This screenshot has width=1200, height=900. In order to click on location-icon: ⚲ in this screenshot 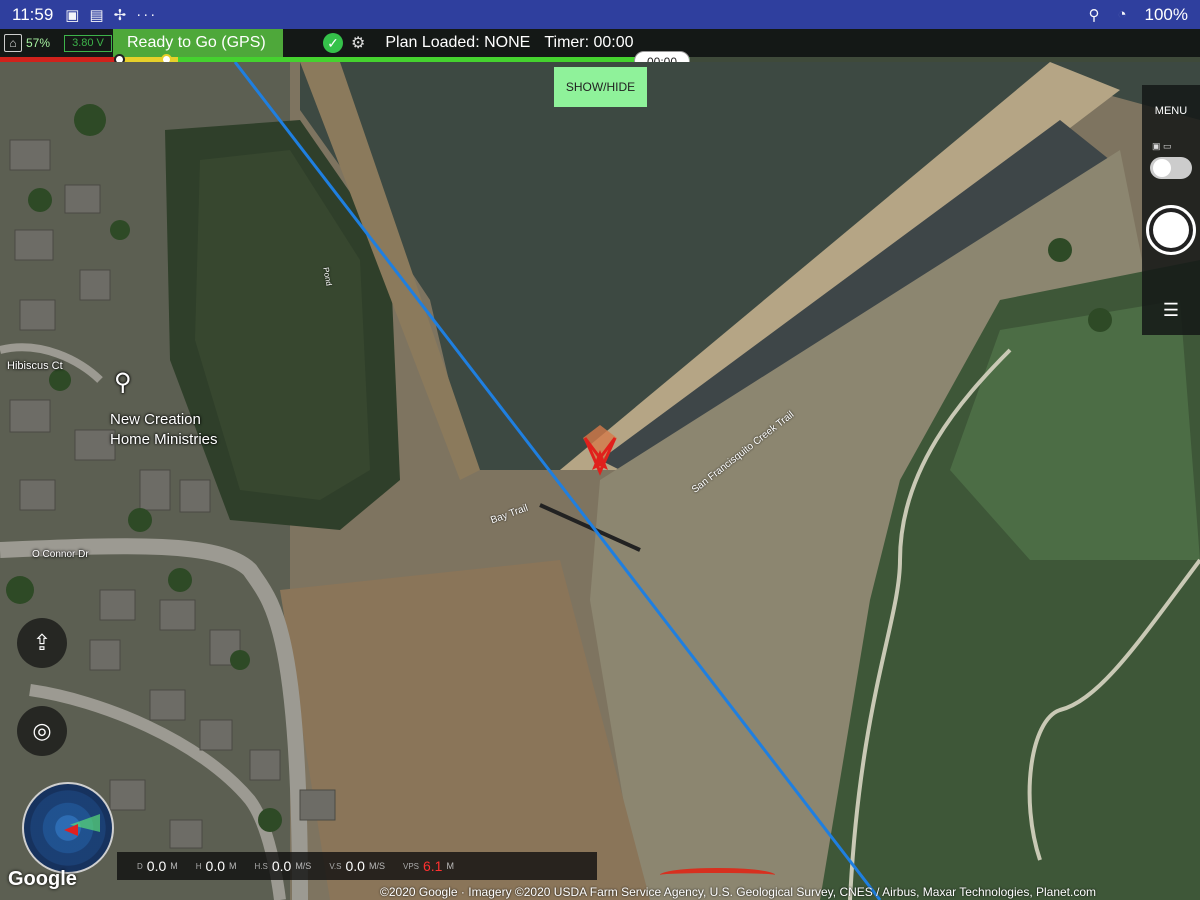, I will do `click(1094, 15)`.